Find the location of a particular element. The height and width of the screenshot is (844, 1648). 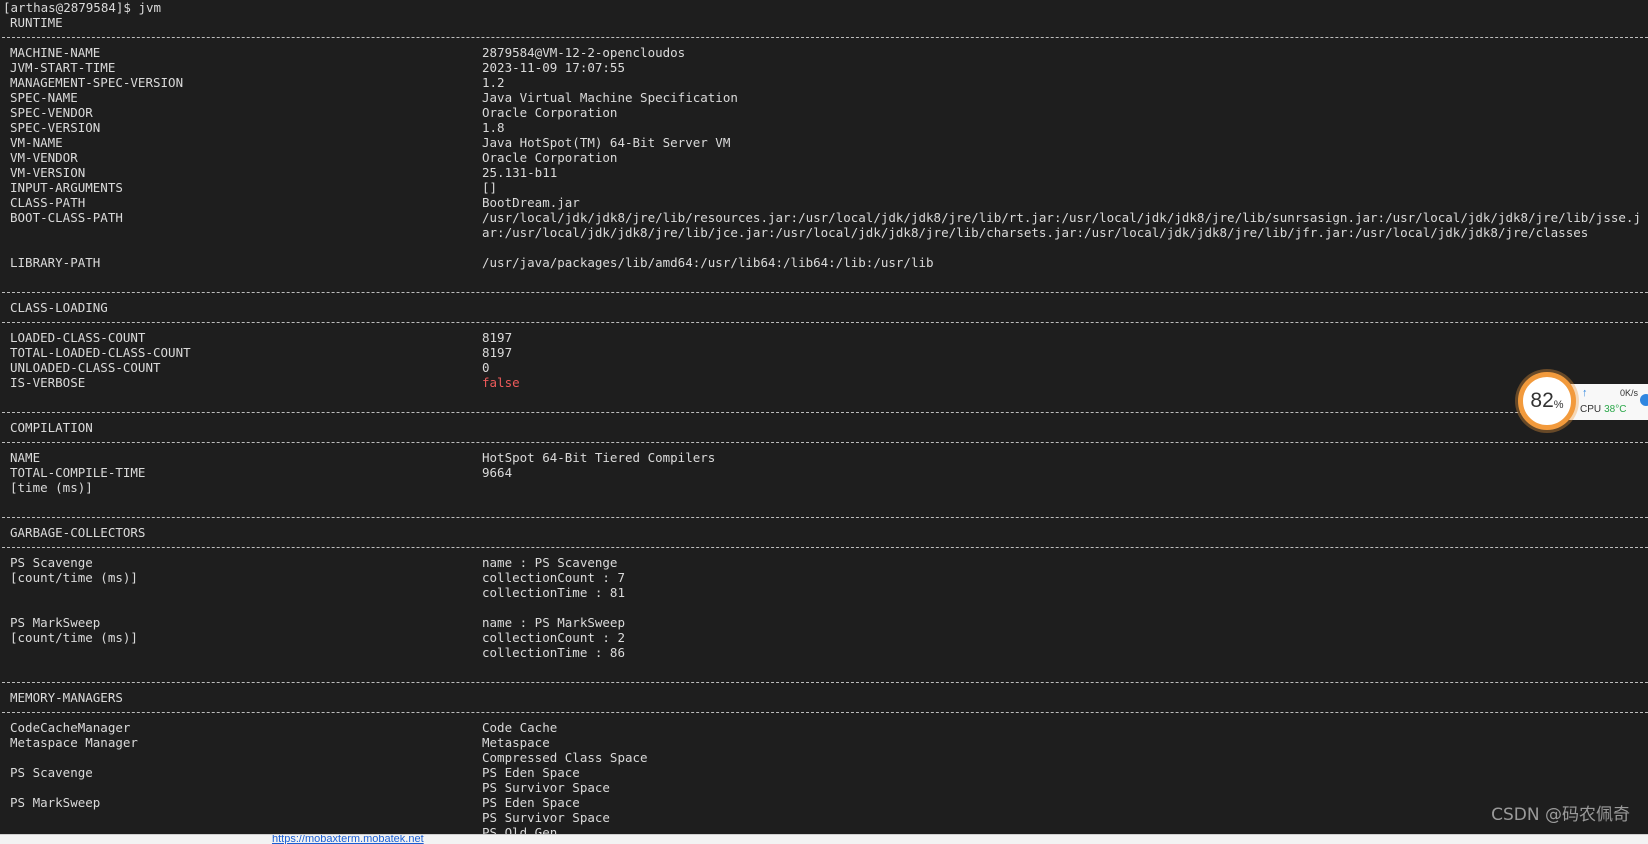

cpu-usage-ring: 82% is located at coordinates (1547, 401).